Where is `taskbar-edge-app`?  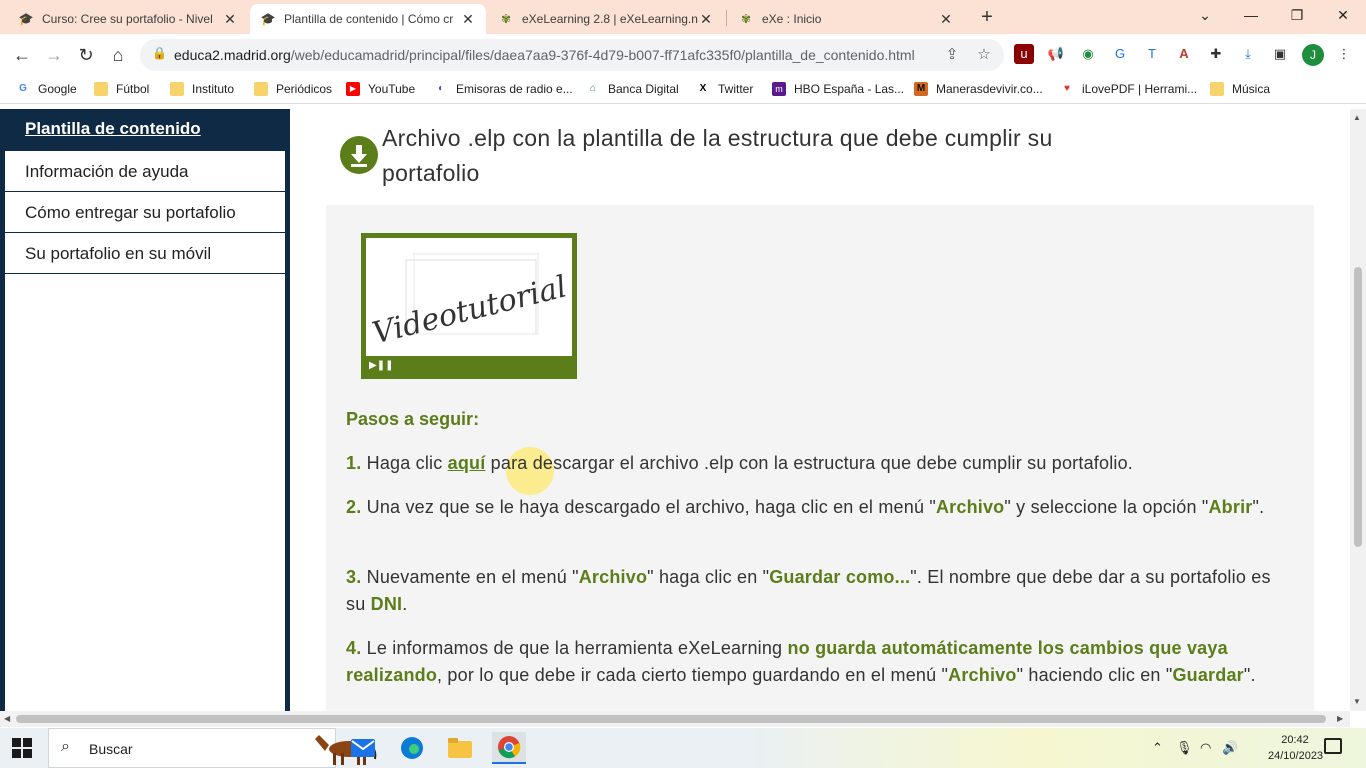
taskbar-edge-app is located at coordinates (412, 748).